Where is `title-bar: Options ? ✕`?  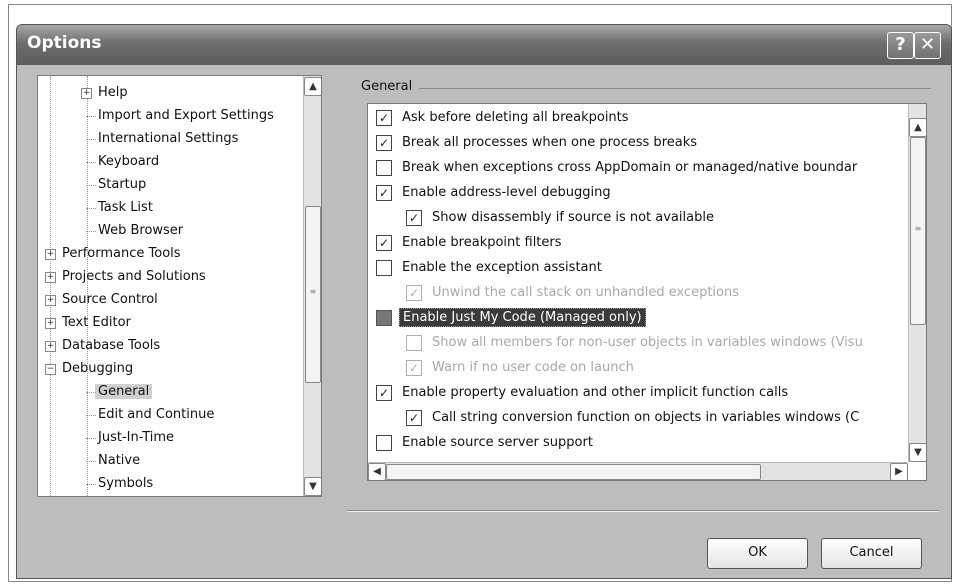 title-bar: Options ? ✕ is located at coordinates (484, 45).